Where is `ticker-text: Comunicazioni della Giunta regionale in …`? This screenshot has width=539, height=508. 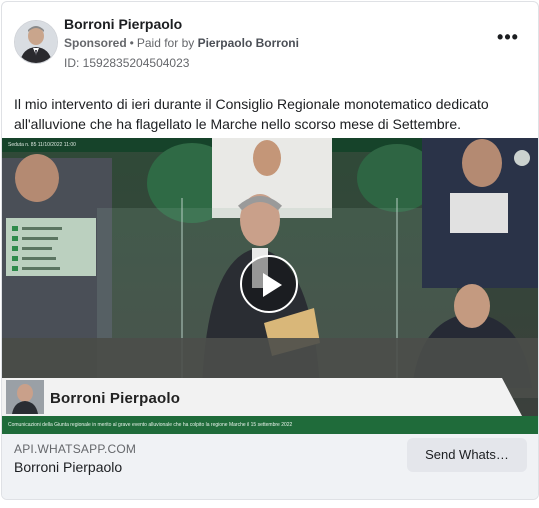
ticker-text: Comunicazioni della Giunta regionale in … is located at coordinates (150, 425).